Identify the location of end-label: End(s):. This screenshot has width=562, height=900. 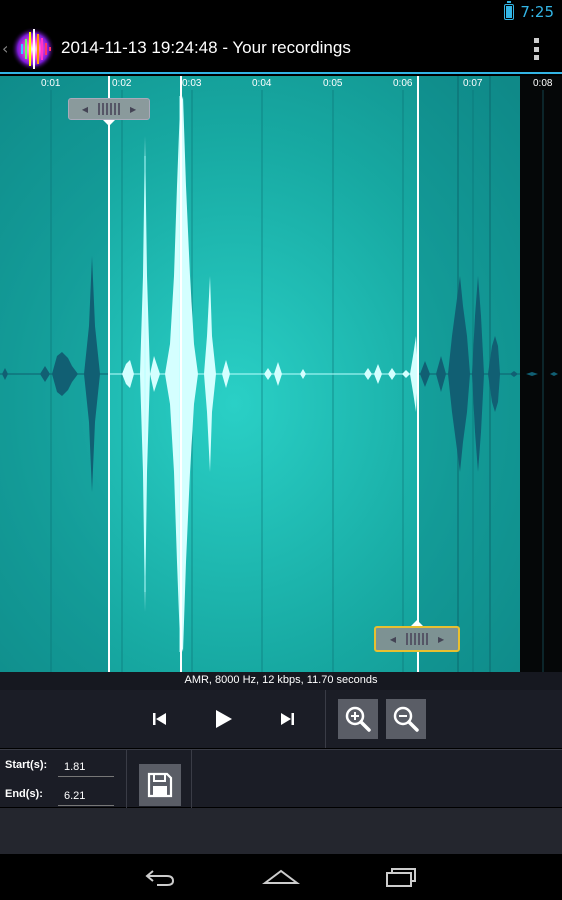
(24, 794).